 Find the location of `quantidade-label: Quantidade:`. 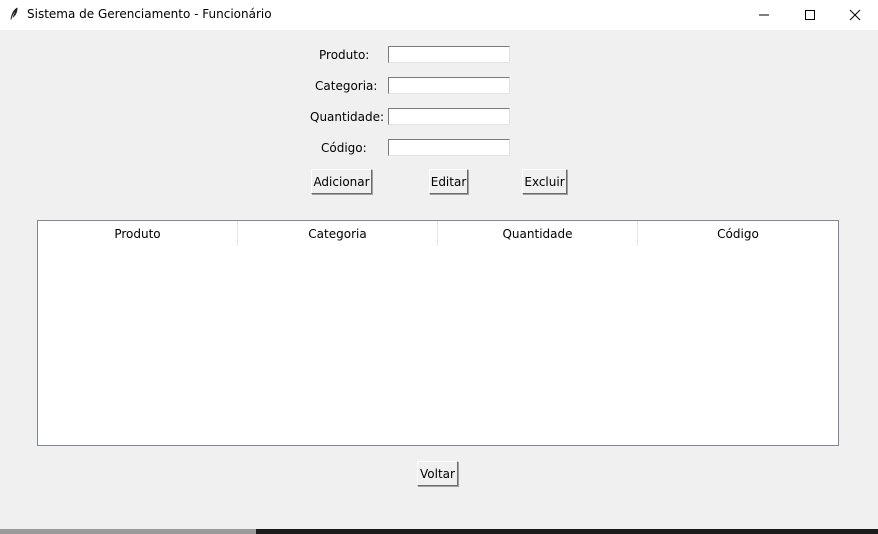

quantidade-label: Quantidade: is located at coordinates (347, 117).